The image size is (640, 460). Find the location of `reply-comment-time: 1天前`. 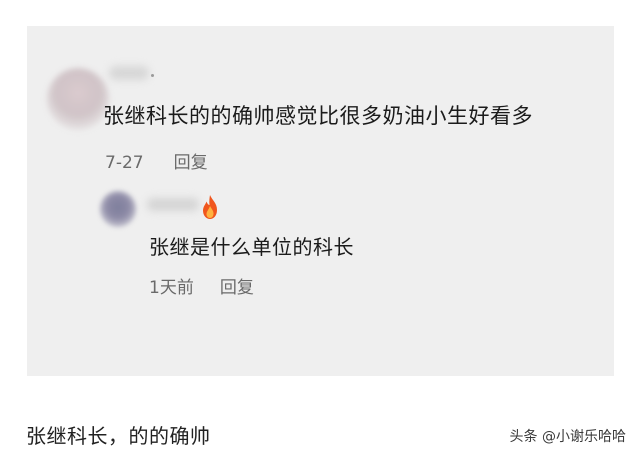

reply-comment-time: 1天前 is located at coordinates (171, 288).